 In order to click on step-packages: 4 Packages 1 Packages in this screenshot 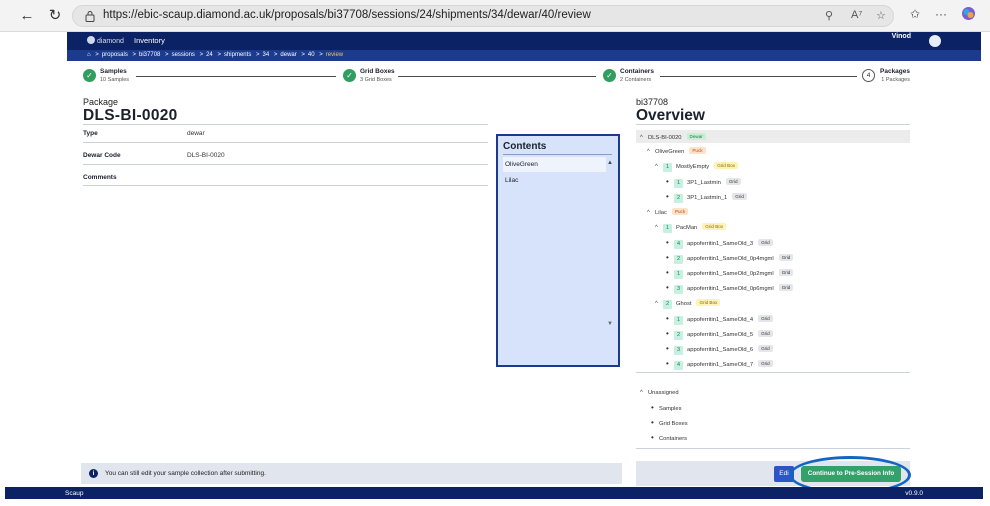, I will do `click(886, 77)`.